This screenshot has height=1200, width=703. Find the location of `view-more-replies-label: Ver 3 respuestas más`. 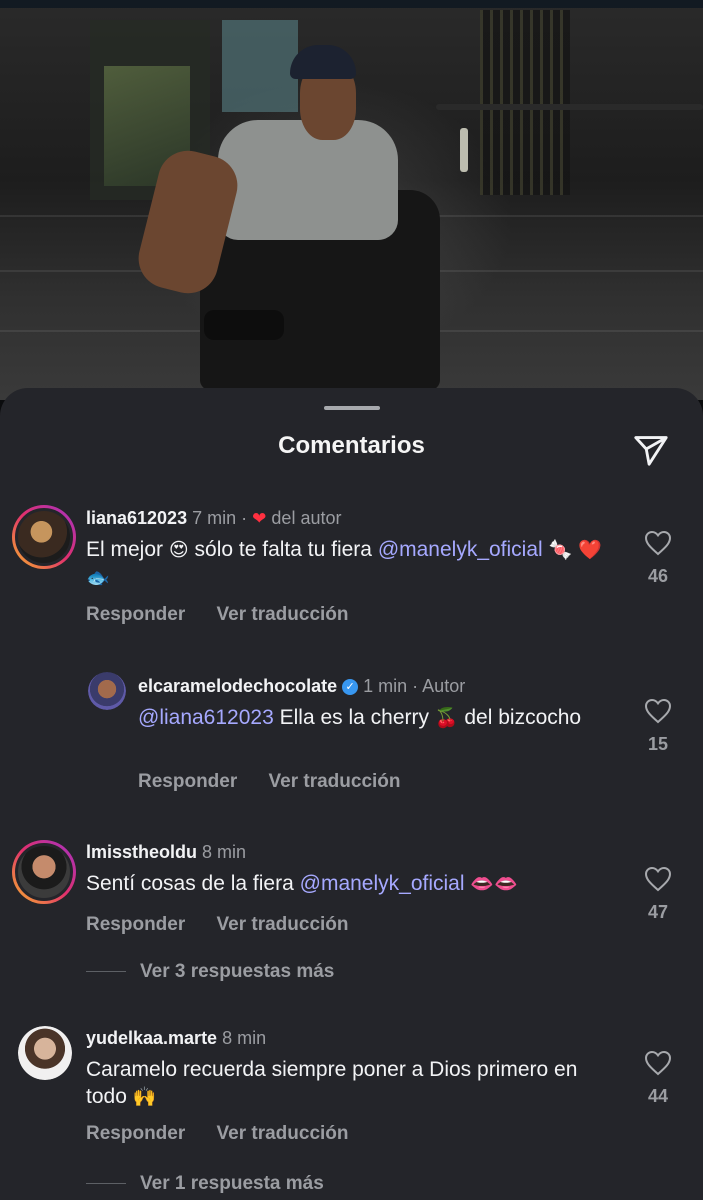

view-more-replies-label: Ver 3 respuestas más is located at coordinates (237, 971).